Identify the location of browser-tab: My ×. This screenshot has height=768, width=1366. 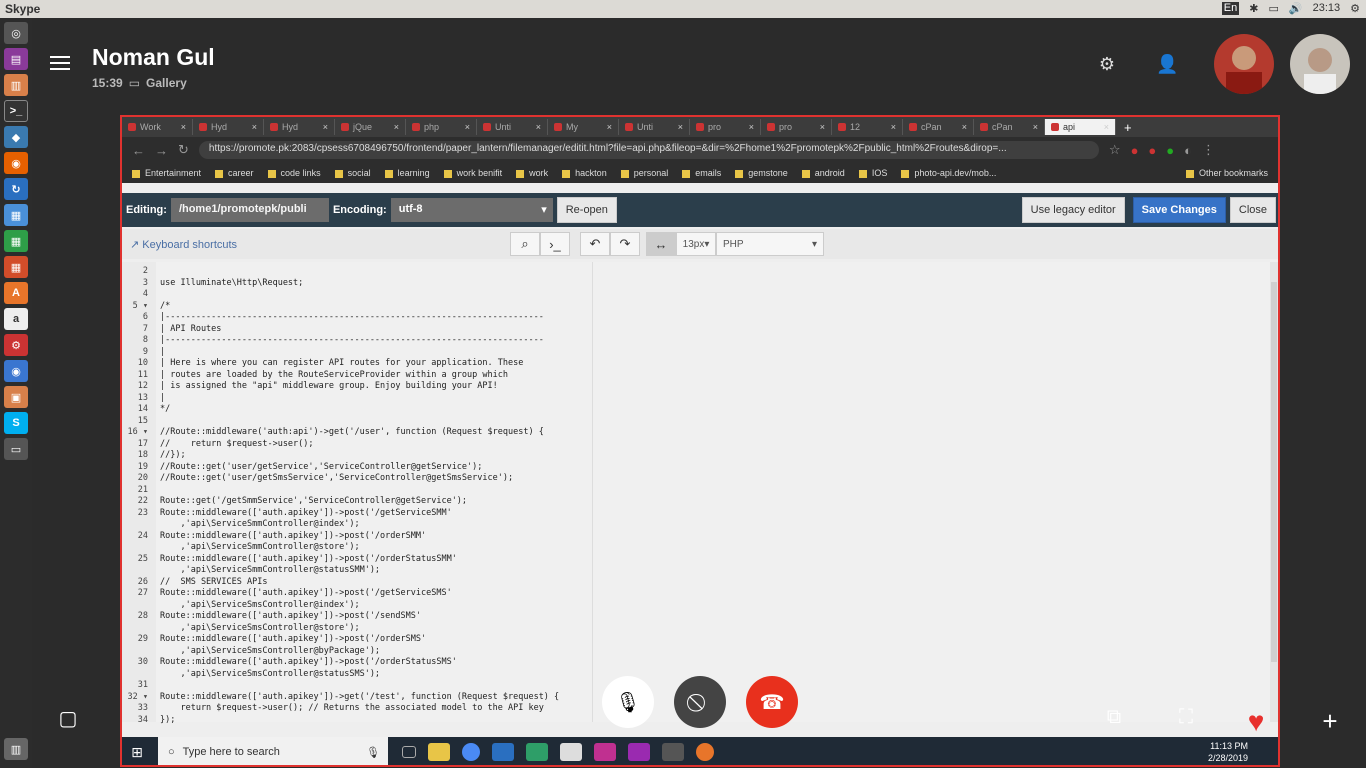
(583, 127).